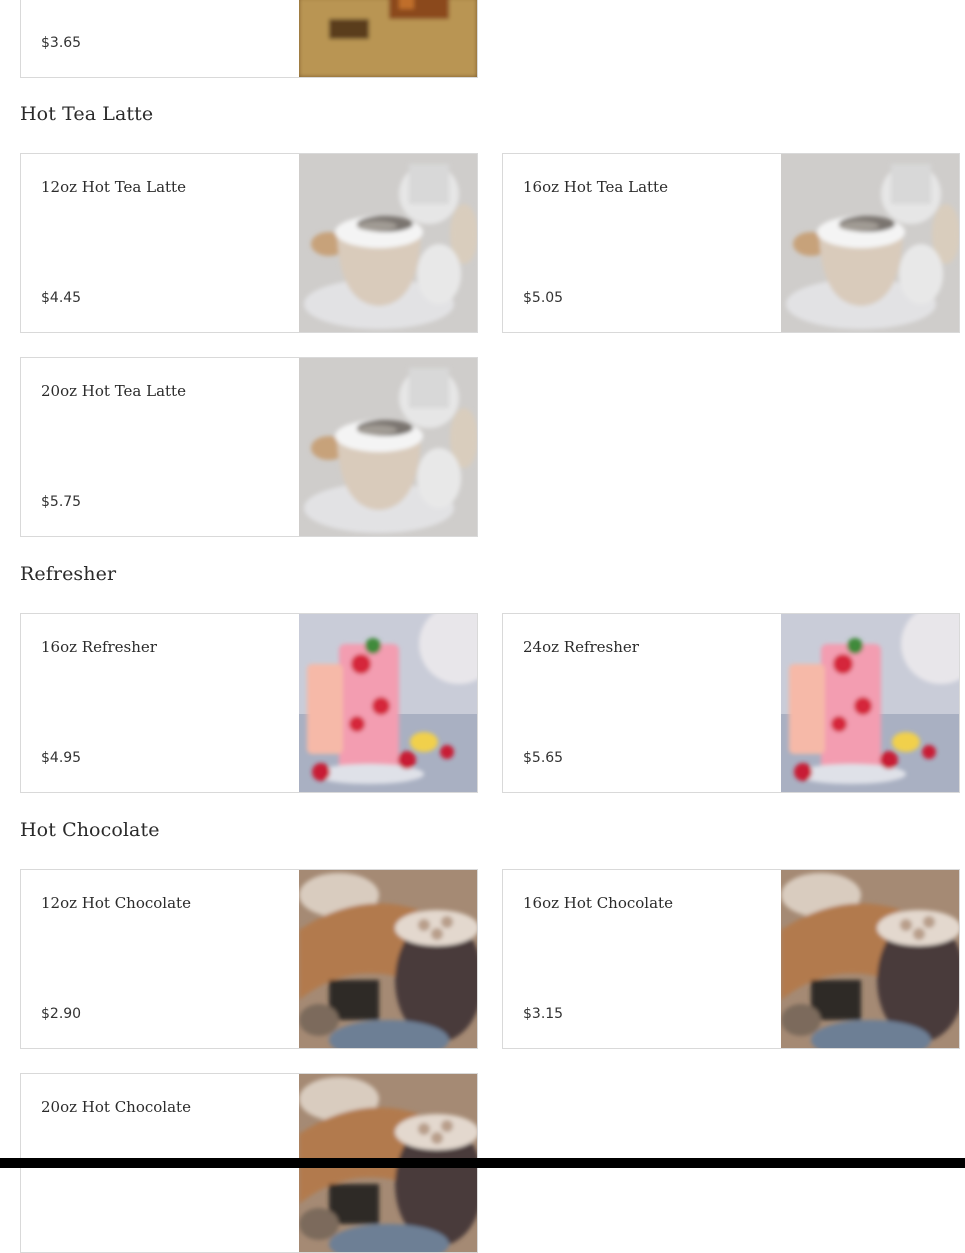  Describe the element at coordinates (249, 243) in the screenshot. I see `menu-item-card: 12oz Hot Tea Latte $4.45` at that location.